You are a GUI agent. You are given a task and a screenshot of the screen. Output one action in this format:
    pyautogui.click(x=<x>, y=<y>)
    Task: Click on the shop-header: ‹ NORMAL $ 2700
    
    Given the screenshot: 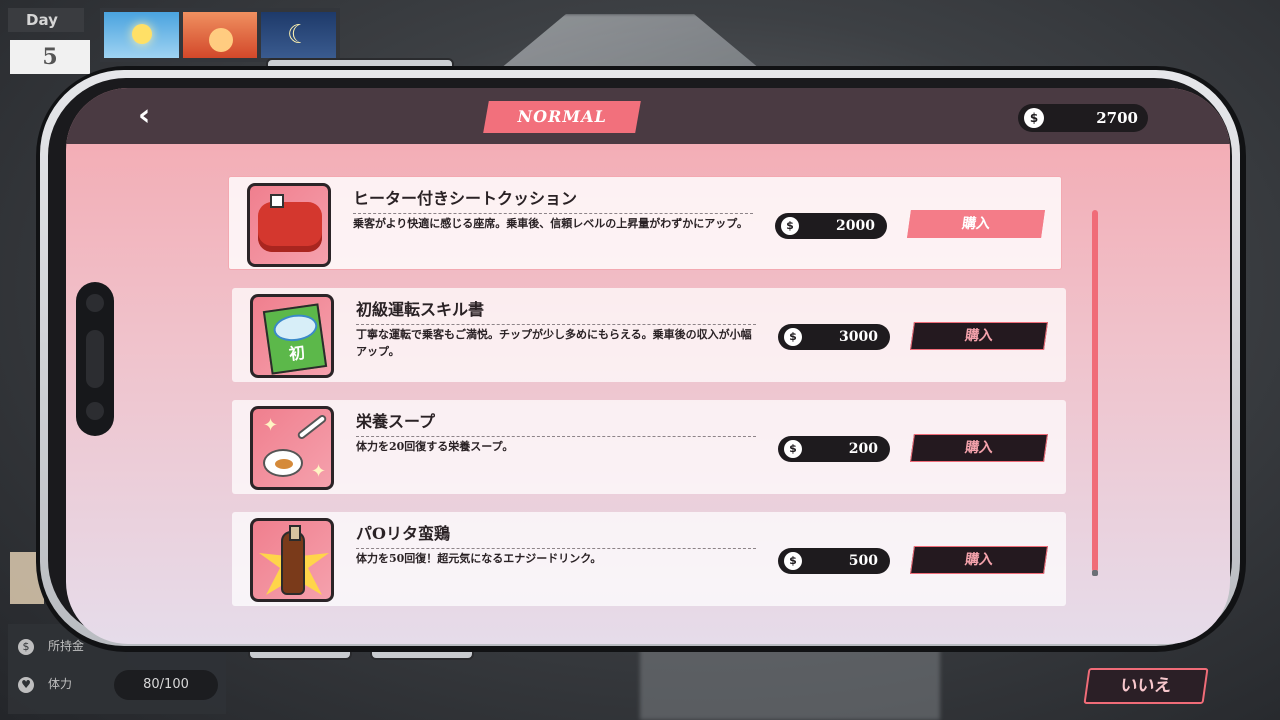 What is the action you would take?
    pyautogui.click(x=648, y=116)
    